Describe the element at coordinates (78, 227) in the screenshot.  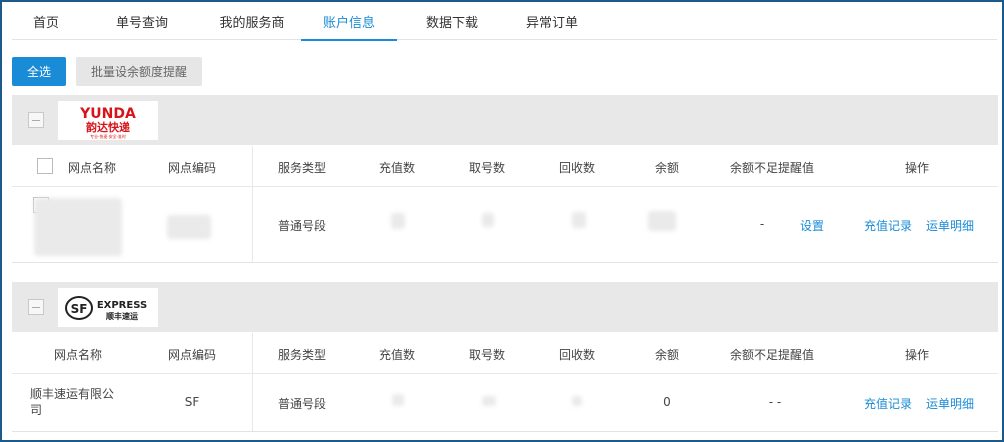
I see `redacted-outlet-name` at that location.